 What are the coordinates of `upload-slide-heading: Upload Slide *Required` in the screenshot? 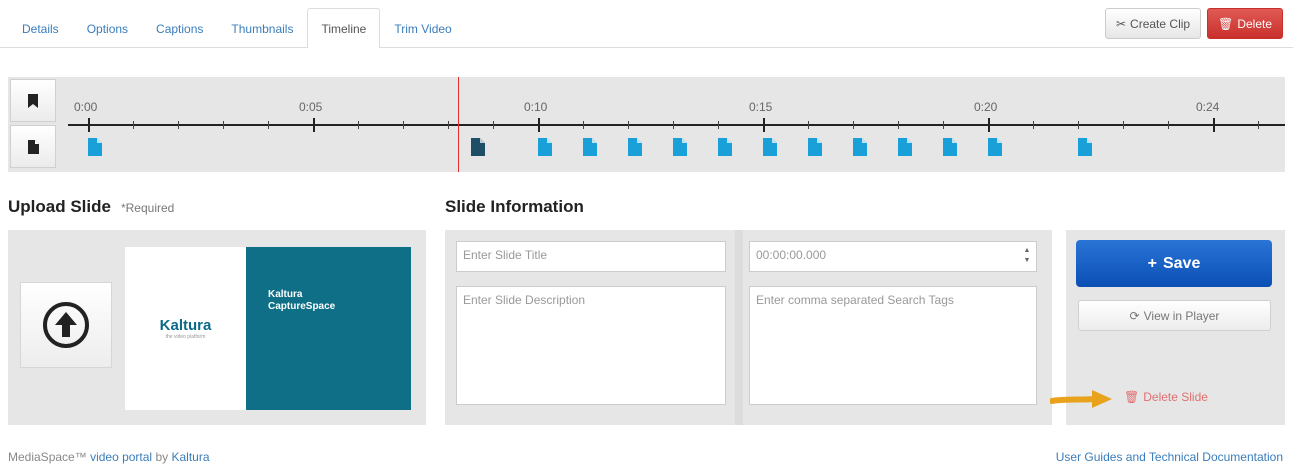 It's located at (91, 207).